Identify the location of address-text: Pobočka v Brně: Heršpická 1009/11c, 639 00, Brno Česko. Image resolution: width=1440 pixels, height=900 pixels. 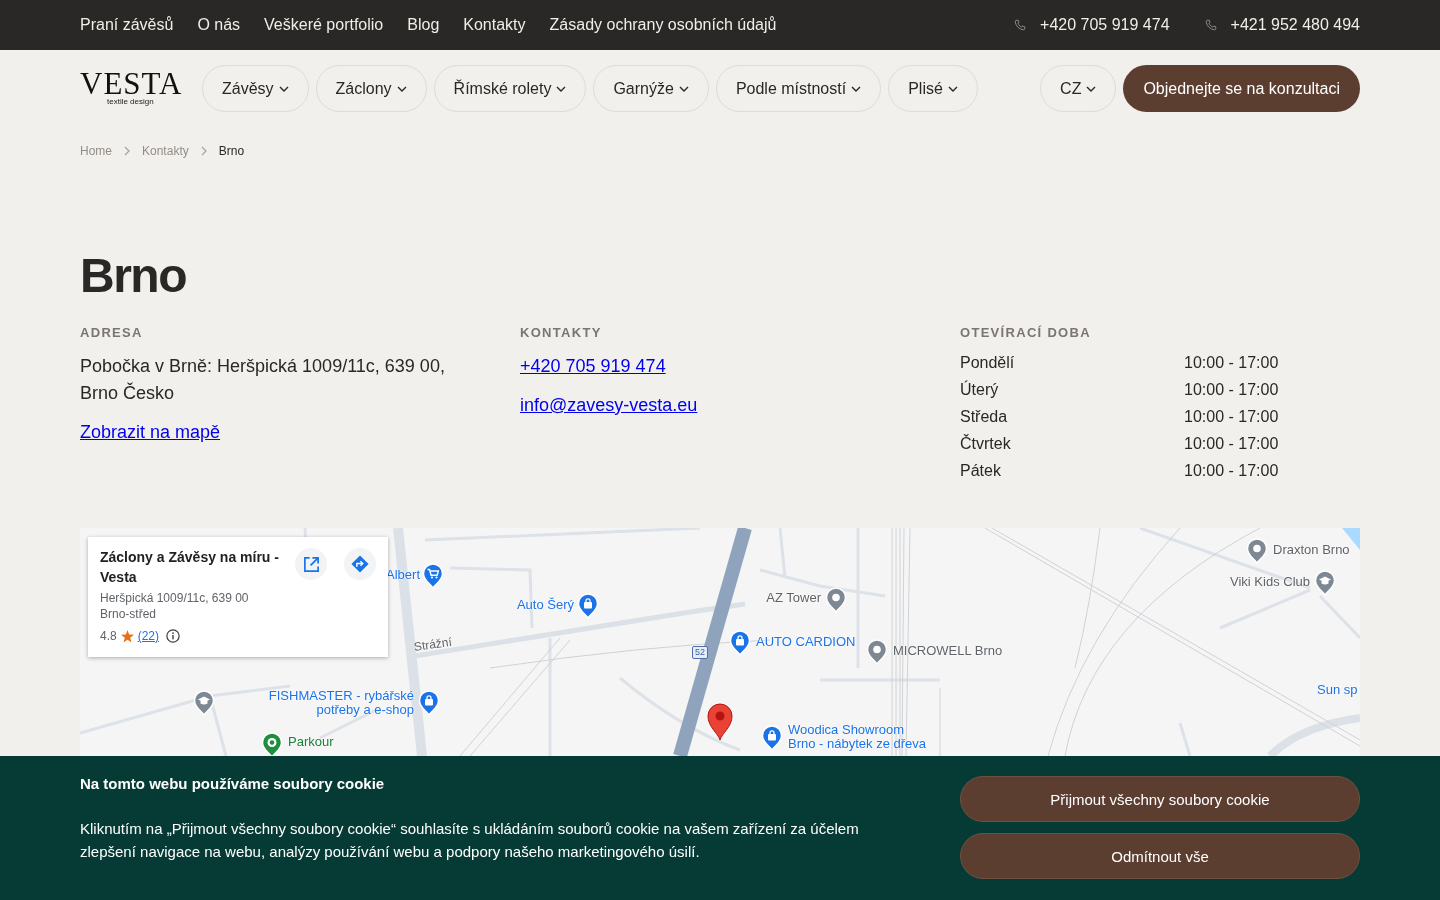
(263, 380).